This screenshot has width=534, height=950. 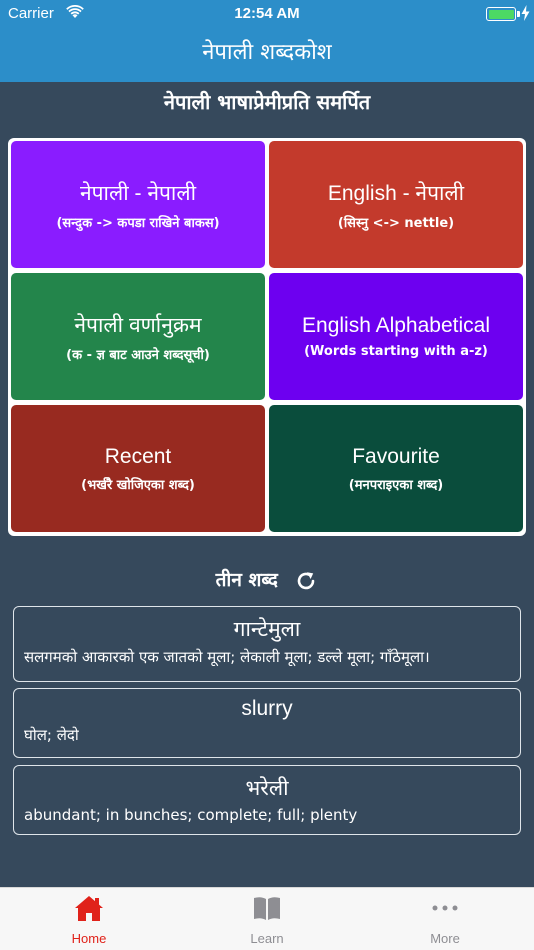 I want to click on tile-subtitle: (सन्दुक -> कपडा राखिने बाकस), so click(x=138, y=223).